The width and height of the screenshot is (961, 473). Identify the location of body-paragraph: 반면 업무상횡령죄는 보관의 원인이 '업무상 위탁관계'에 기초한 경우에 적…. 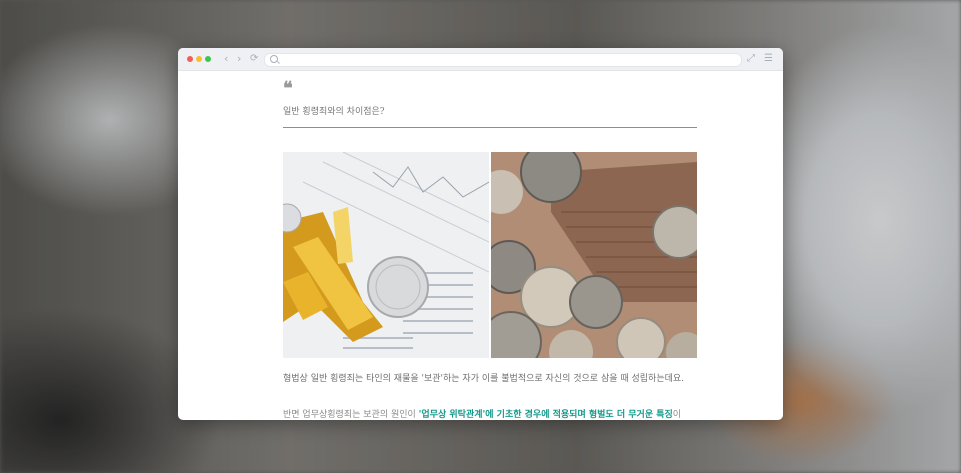
(482, 413).